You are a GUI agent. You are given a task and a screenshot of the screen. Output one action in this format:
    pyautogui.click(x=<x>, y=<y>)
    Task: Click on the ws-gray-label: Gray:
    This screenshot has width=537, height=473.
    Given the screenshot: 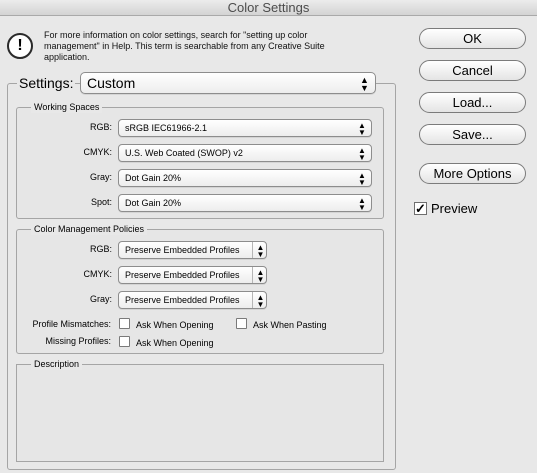 What is the action you would take?
    pyautogui.click(x=100, y=177)
    